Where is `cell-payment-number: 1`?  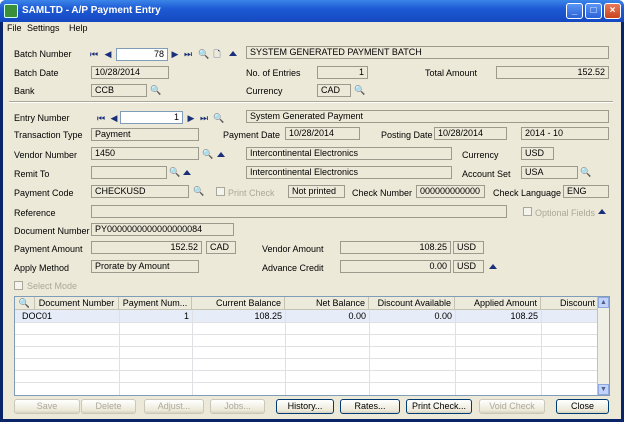
cell-payment-number: 1 is located at coordinates (186, 316).